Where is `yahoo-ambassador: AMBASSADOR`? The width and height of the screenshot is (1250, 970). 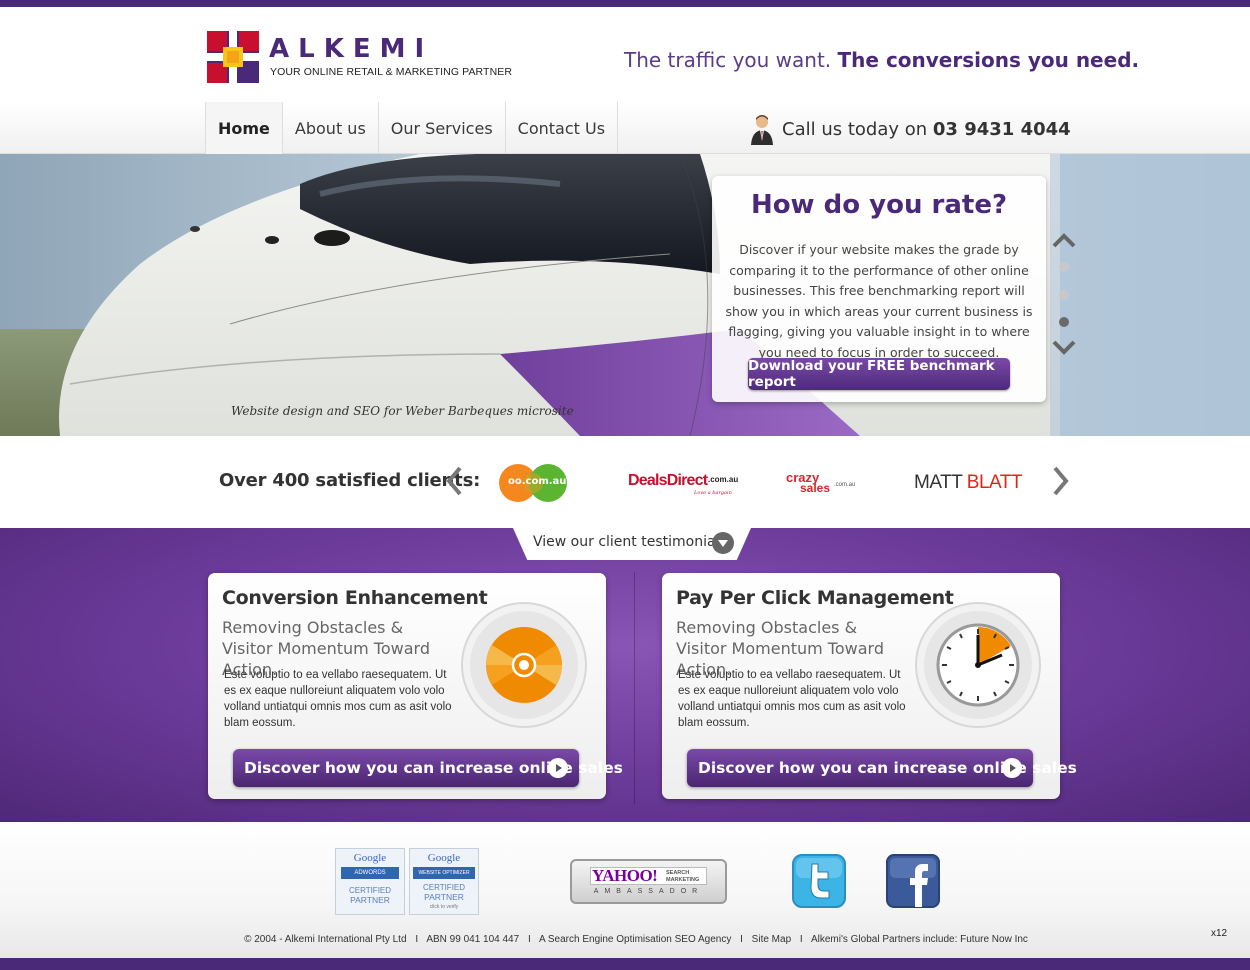
yahoo-ambassador: AMBASSADOR is located at coordinates (648, 891).